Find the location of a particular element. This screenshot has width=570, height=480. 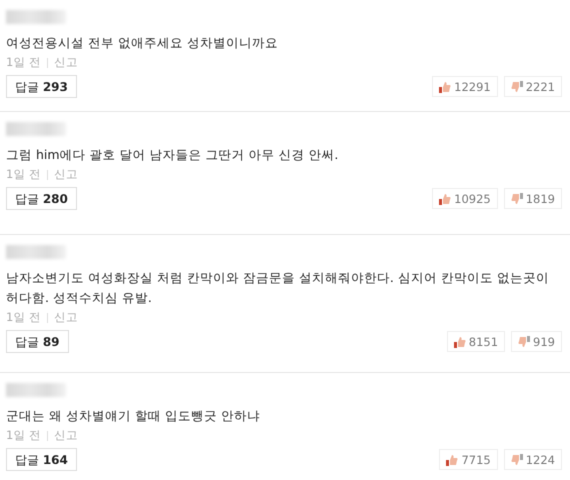

dislike-button: 919 is located at coordinates (536, 341).